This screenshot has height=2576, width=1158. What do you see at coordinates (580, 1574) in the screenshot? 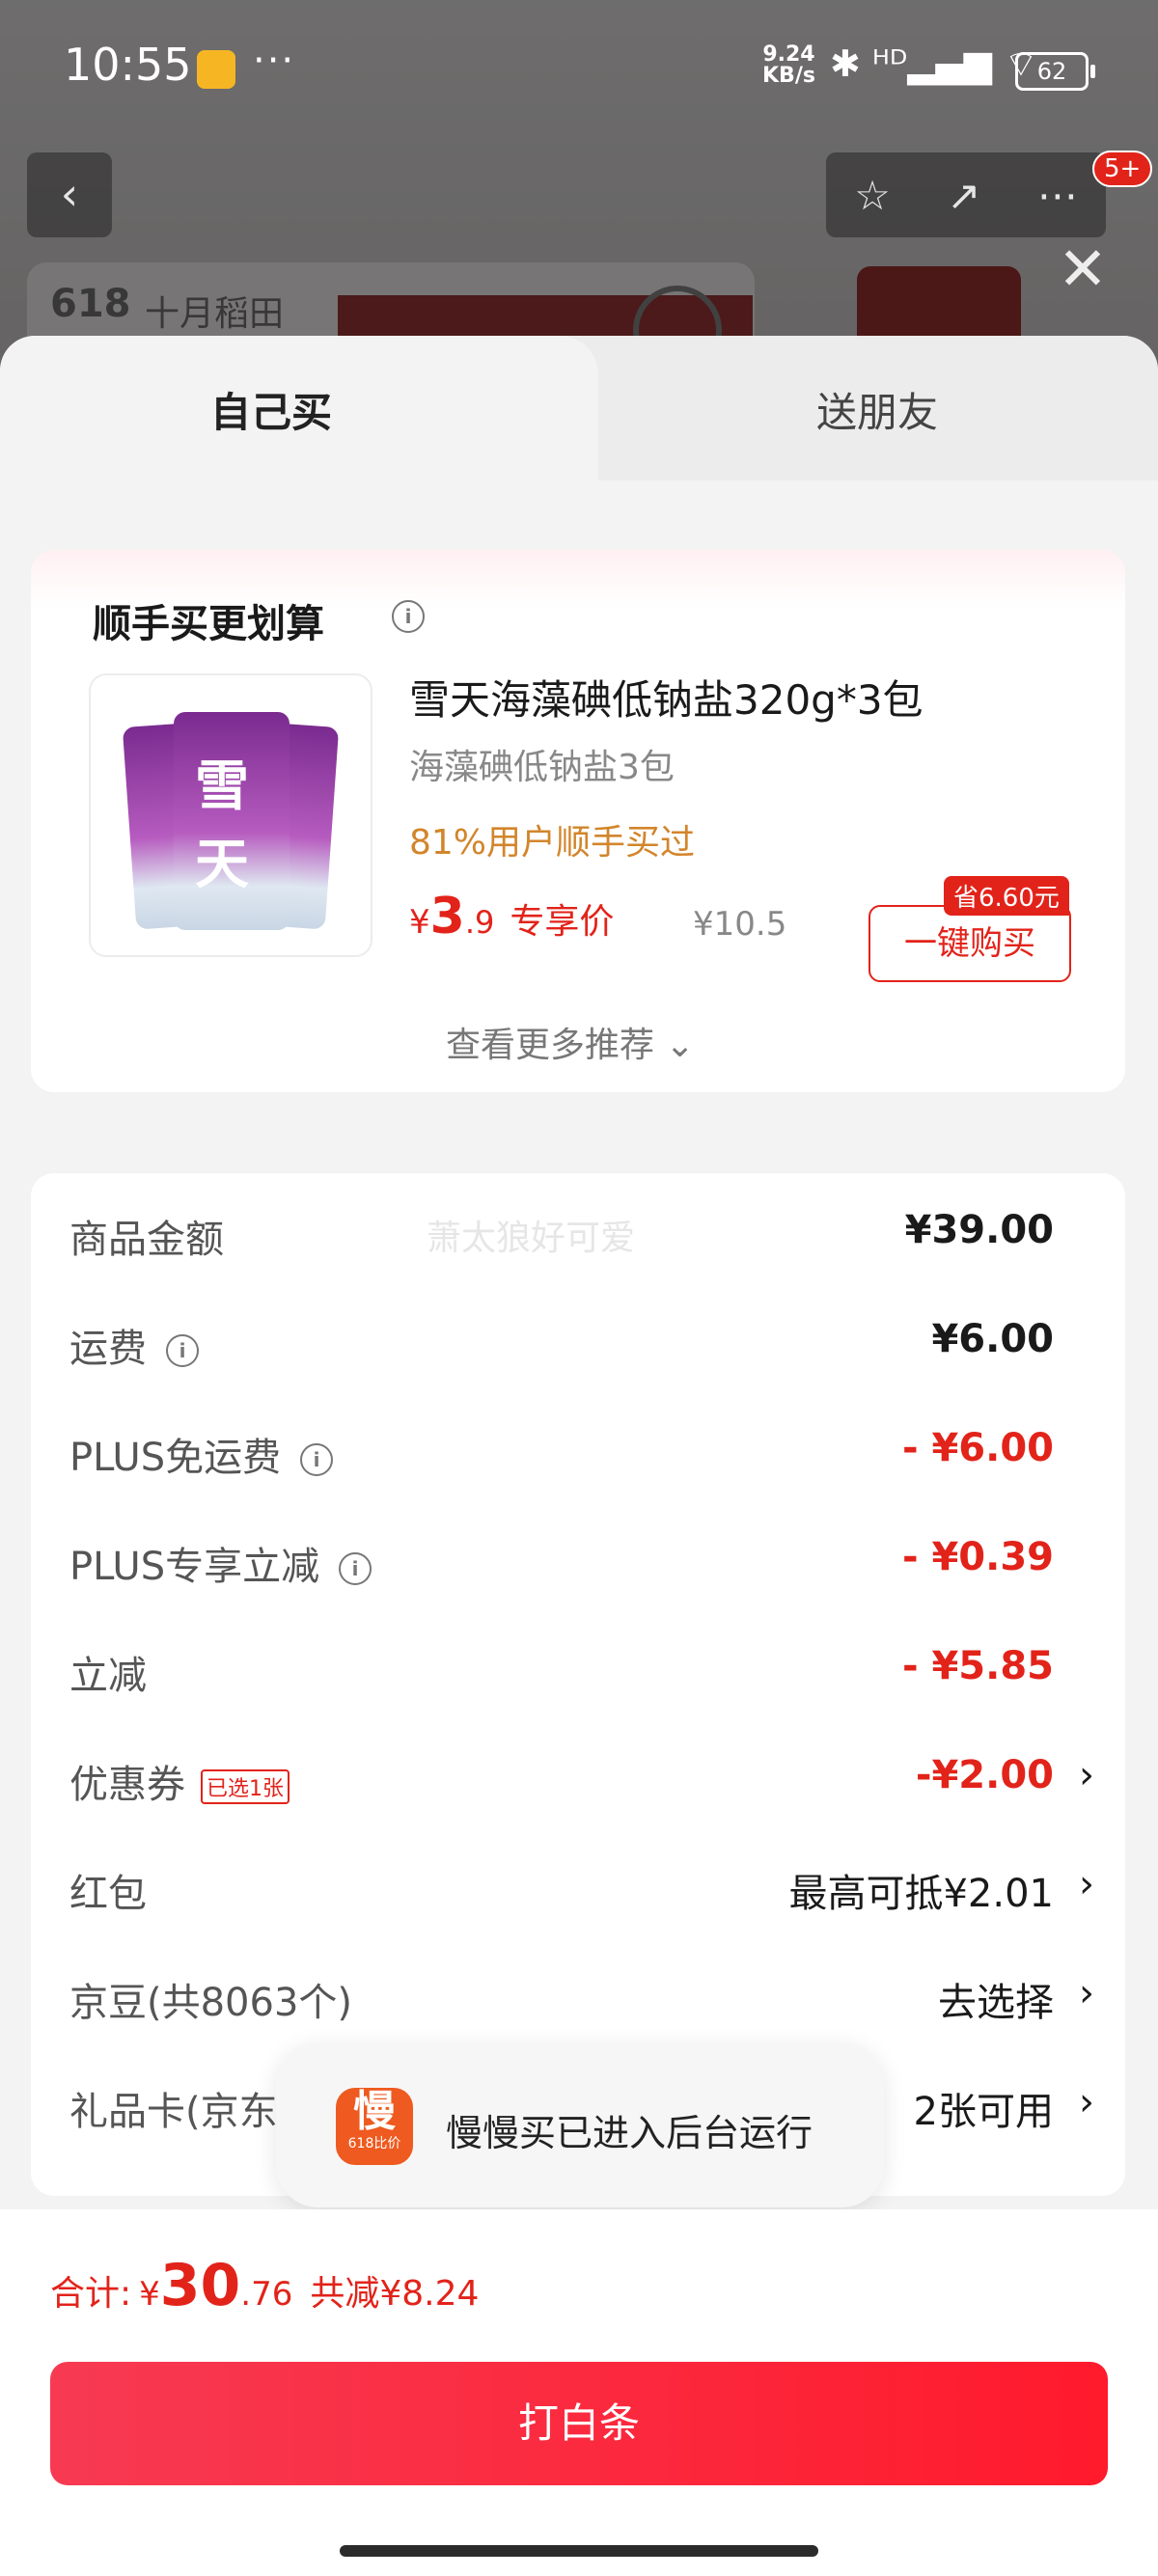
I see `fee-row-plus-discount: PLUS专享立减 i - ¥0.39` at bounding box center [580, 1574].